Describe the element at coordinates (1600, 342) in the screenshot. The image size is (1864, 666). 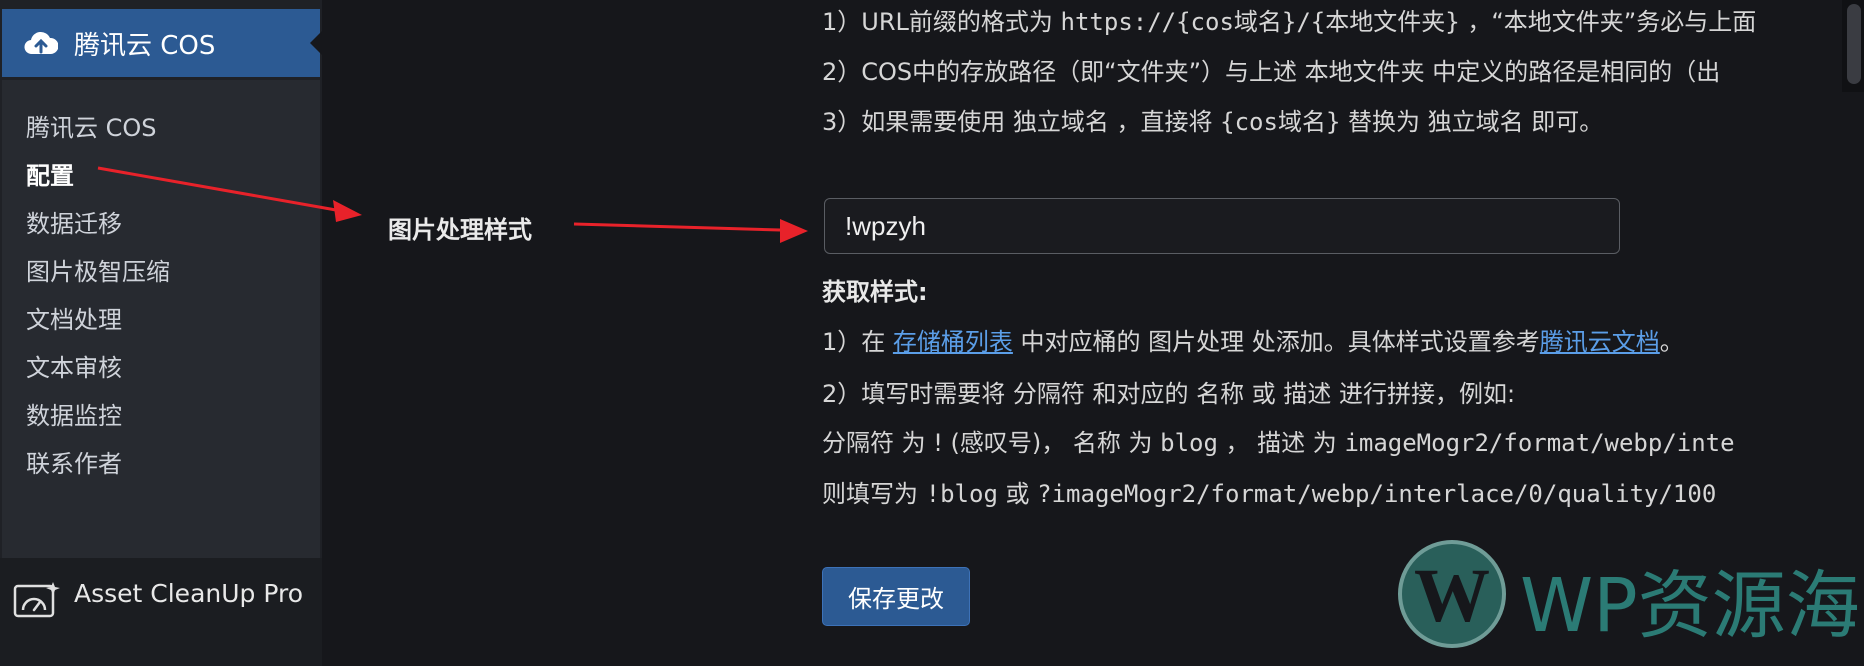
I see `tencent-docs-link: 腾讯云文档` at that location.